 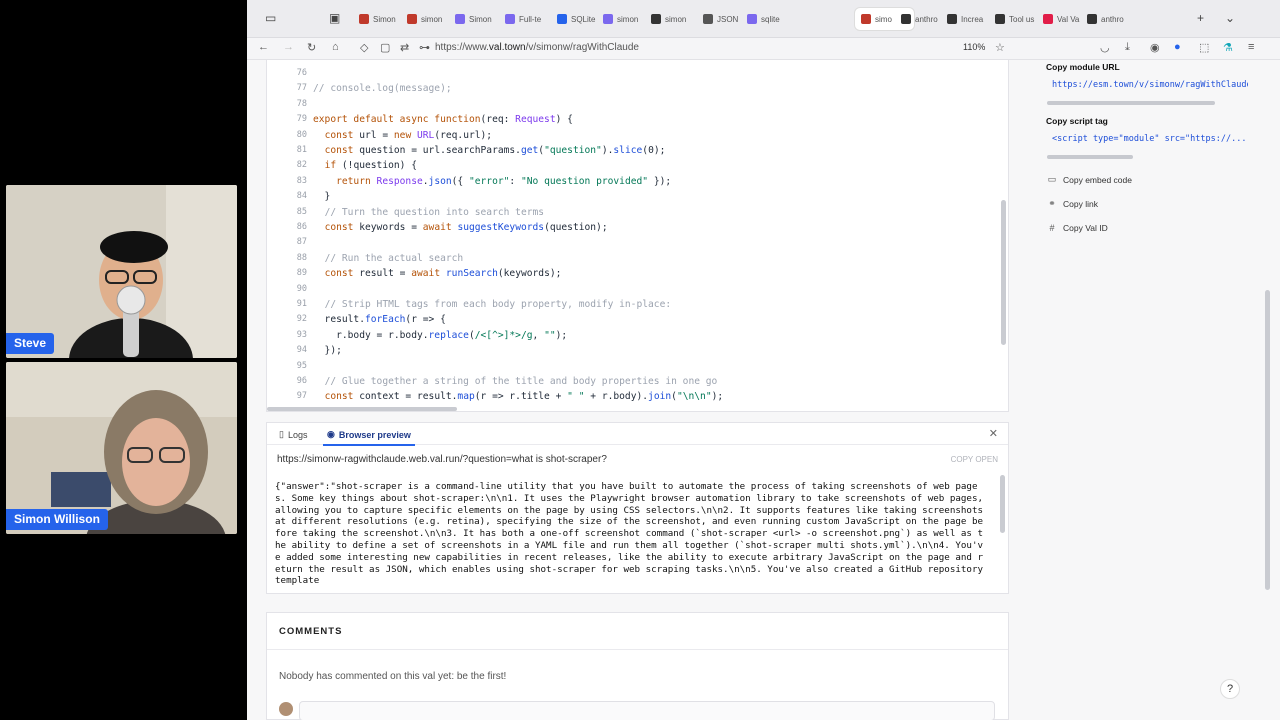 I want to click on back-icon: ←, so click(x=263, y=47).